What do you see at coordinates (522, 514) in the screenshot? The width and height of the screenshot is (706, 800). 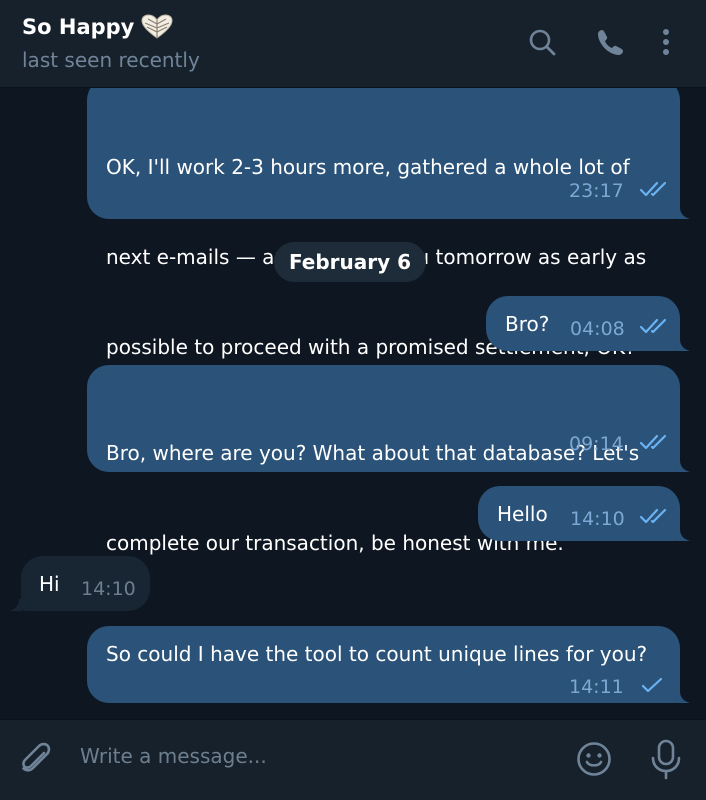 I see `message-text: Hello` at bounding box center [522, 514].